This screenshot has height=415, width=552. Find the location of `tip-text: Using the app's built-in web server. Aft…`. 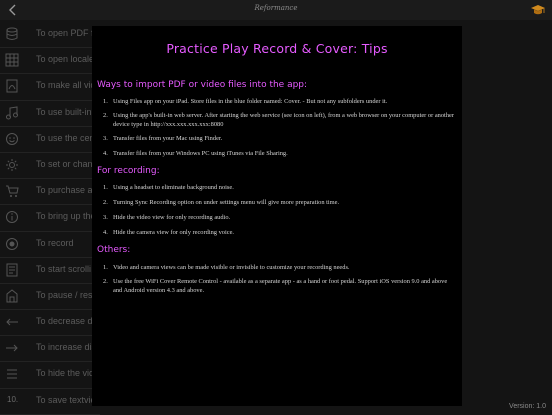

tip-text: Using the app's built-in web server. Aft… is located at coordinates (283, 120).